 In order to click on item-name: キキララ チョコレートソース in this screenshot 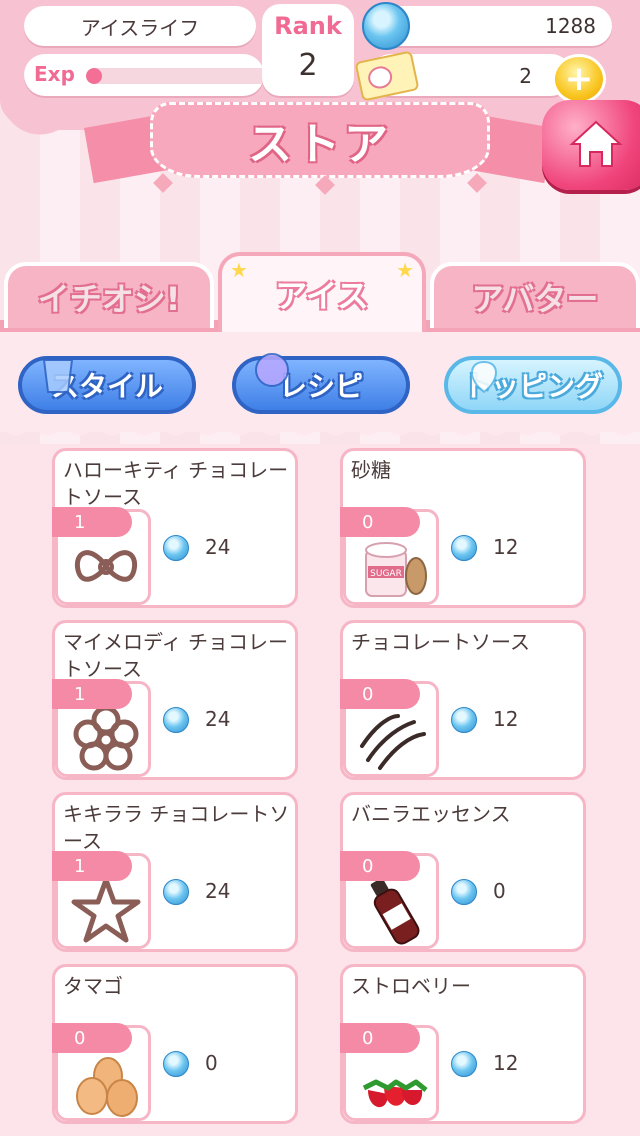, I will do `click(176, 827)`.